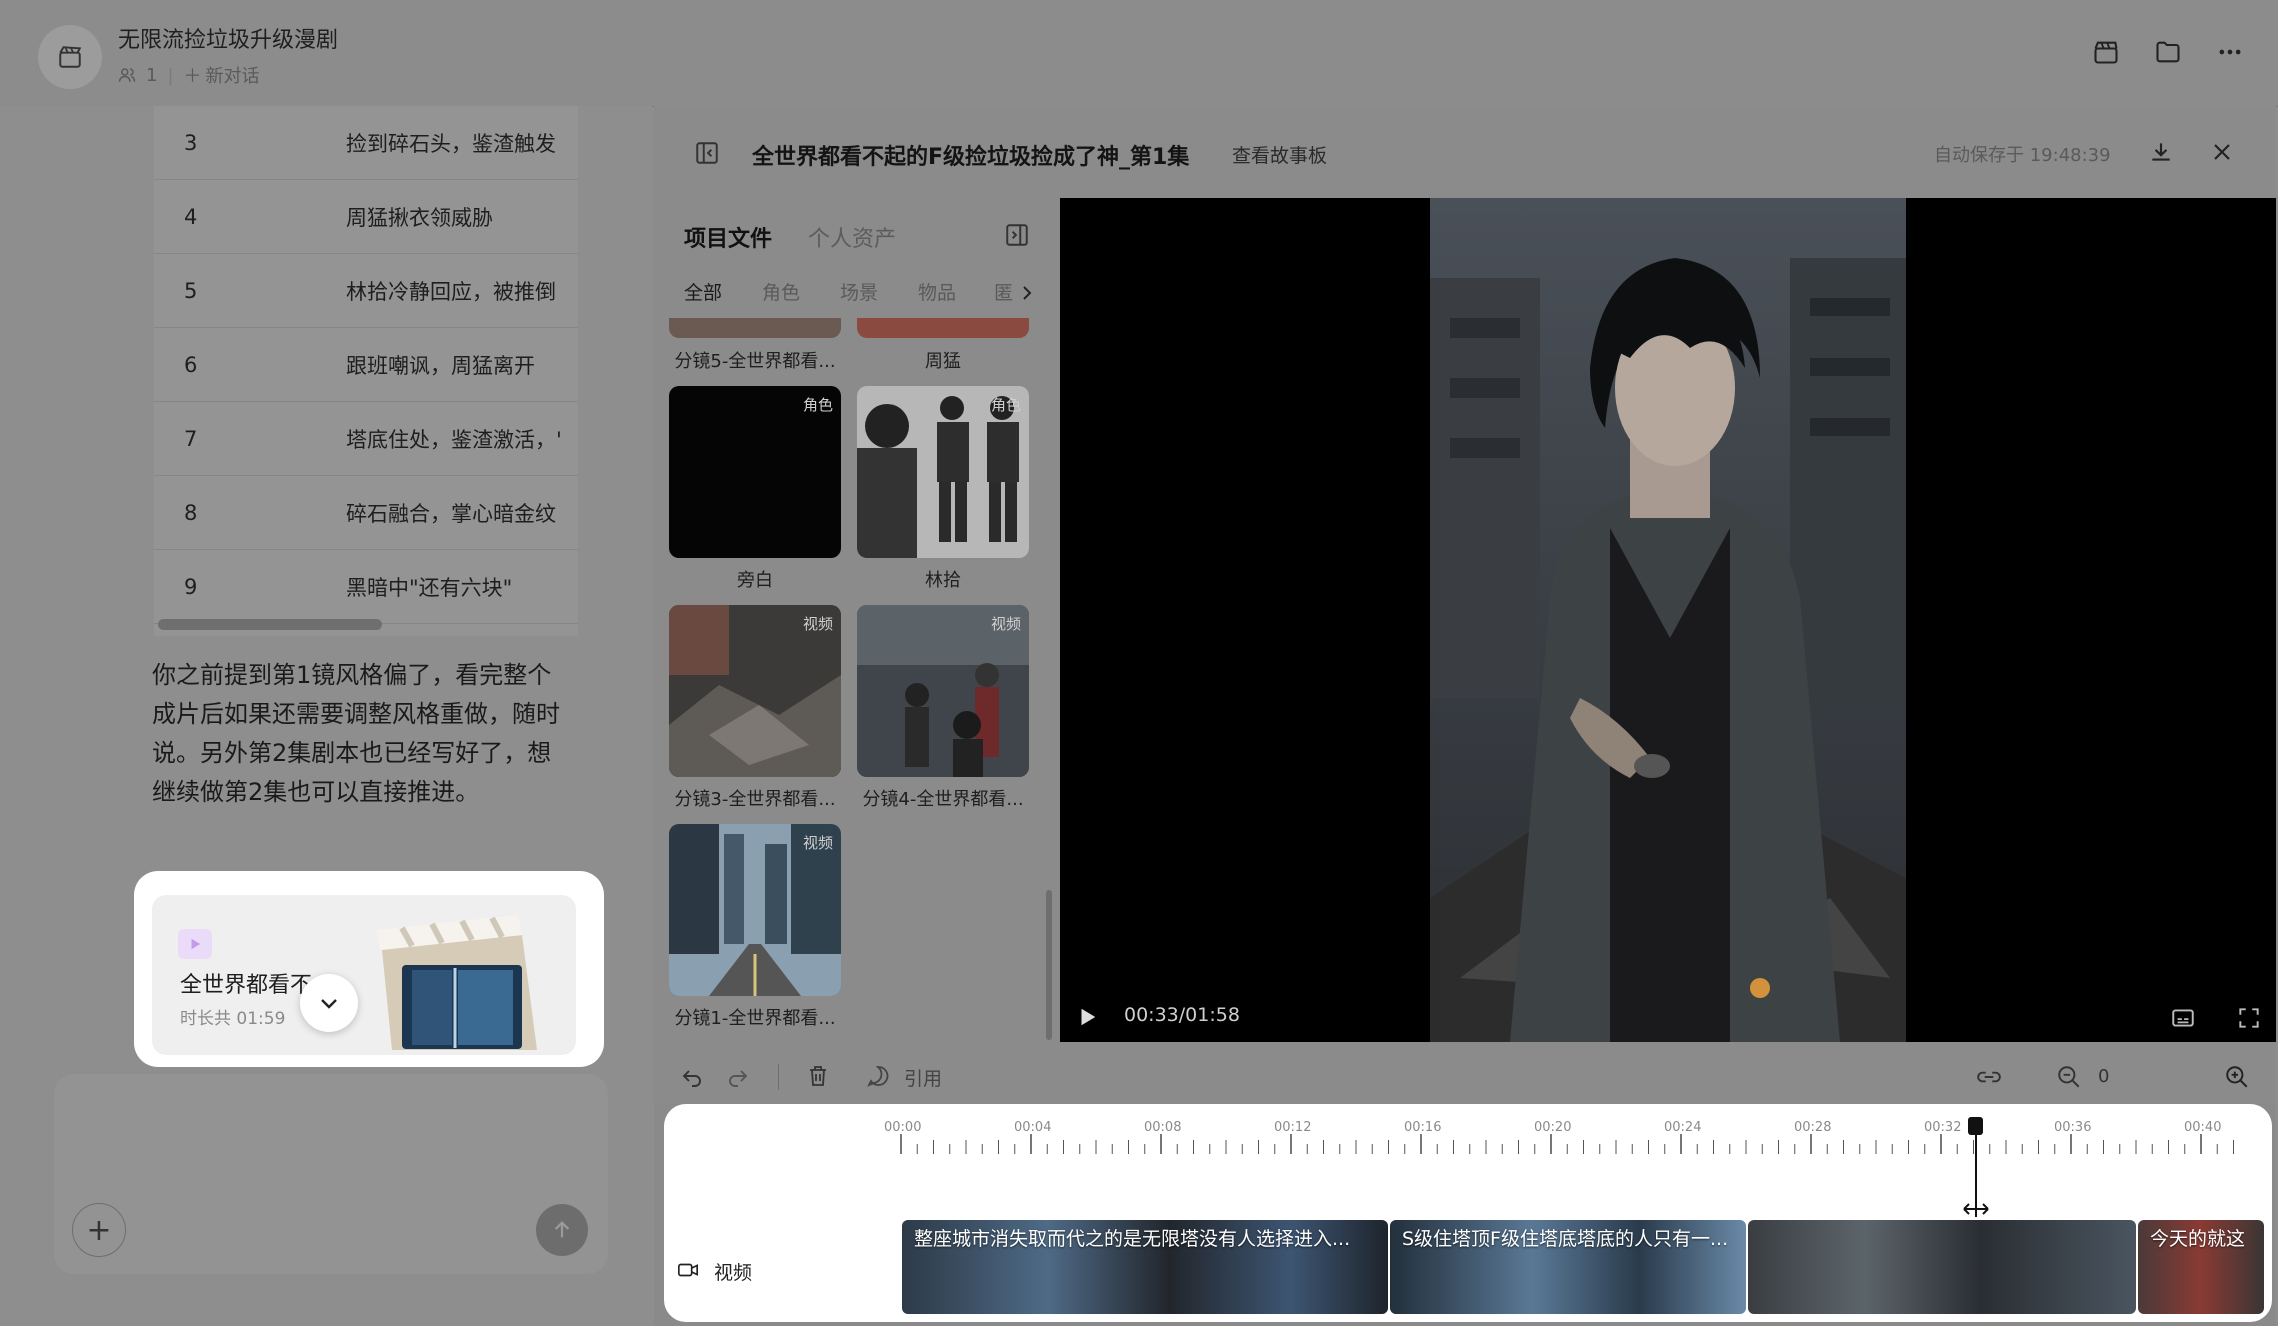  Describe the element at coordinates (1976, 1209) in the screenshot. I see `resize-cursor-icon` at that location.